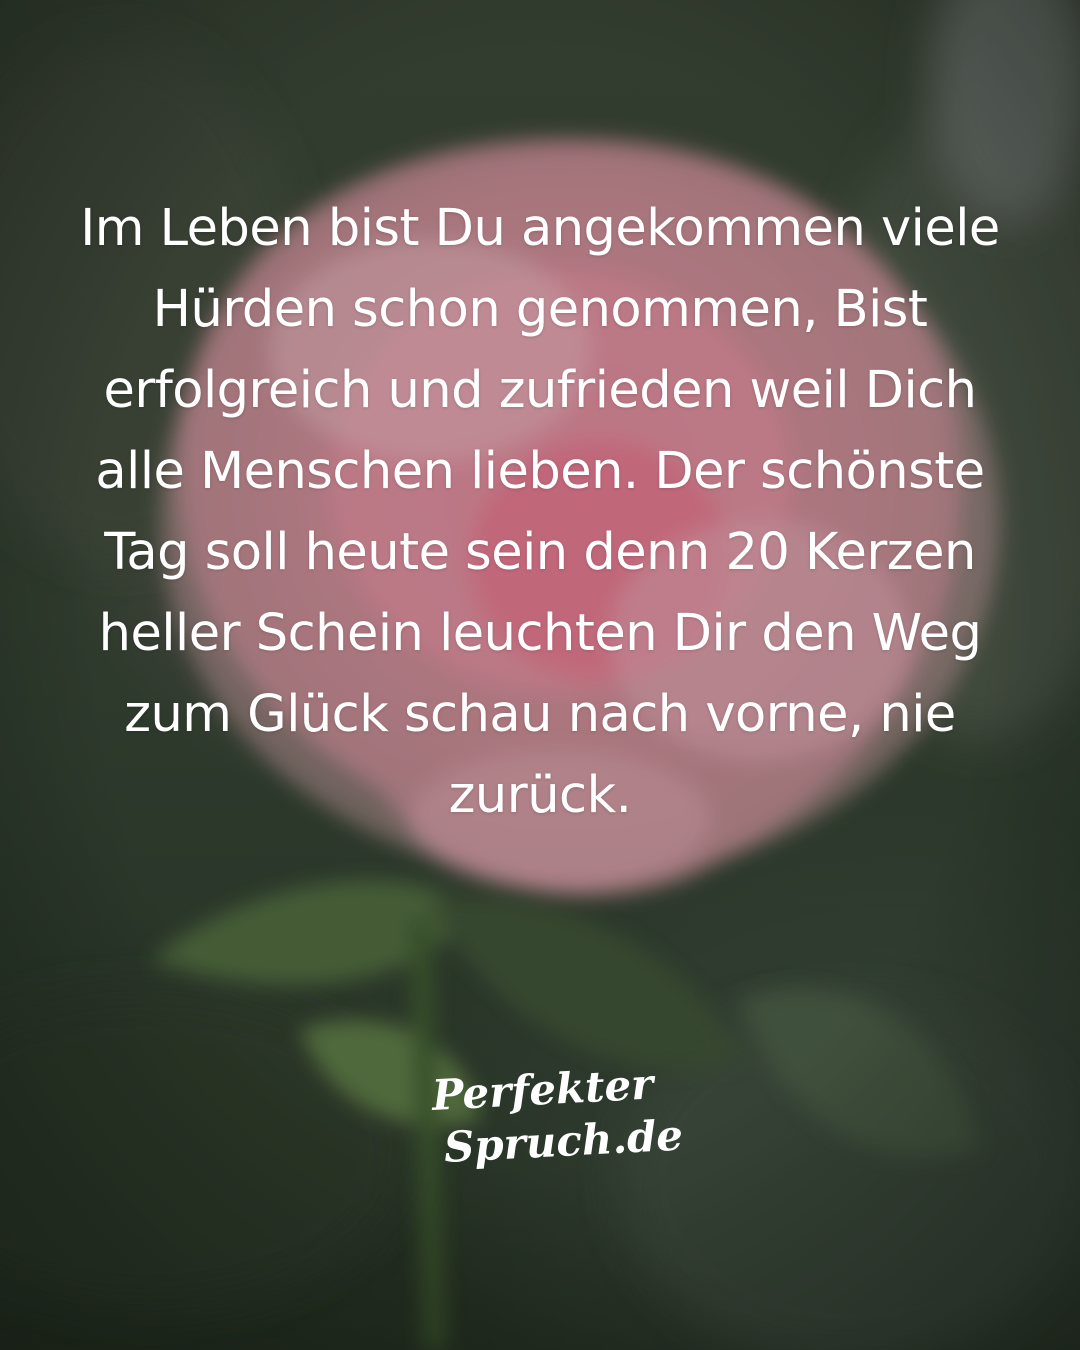 The image size is (1080, 1350). What do you see at coordinates (540, 552) in the screenshot?
I see `quote-line: Tag soll heute sein denn 20 Kerzen` at bounding box center [540, 552].